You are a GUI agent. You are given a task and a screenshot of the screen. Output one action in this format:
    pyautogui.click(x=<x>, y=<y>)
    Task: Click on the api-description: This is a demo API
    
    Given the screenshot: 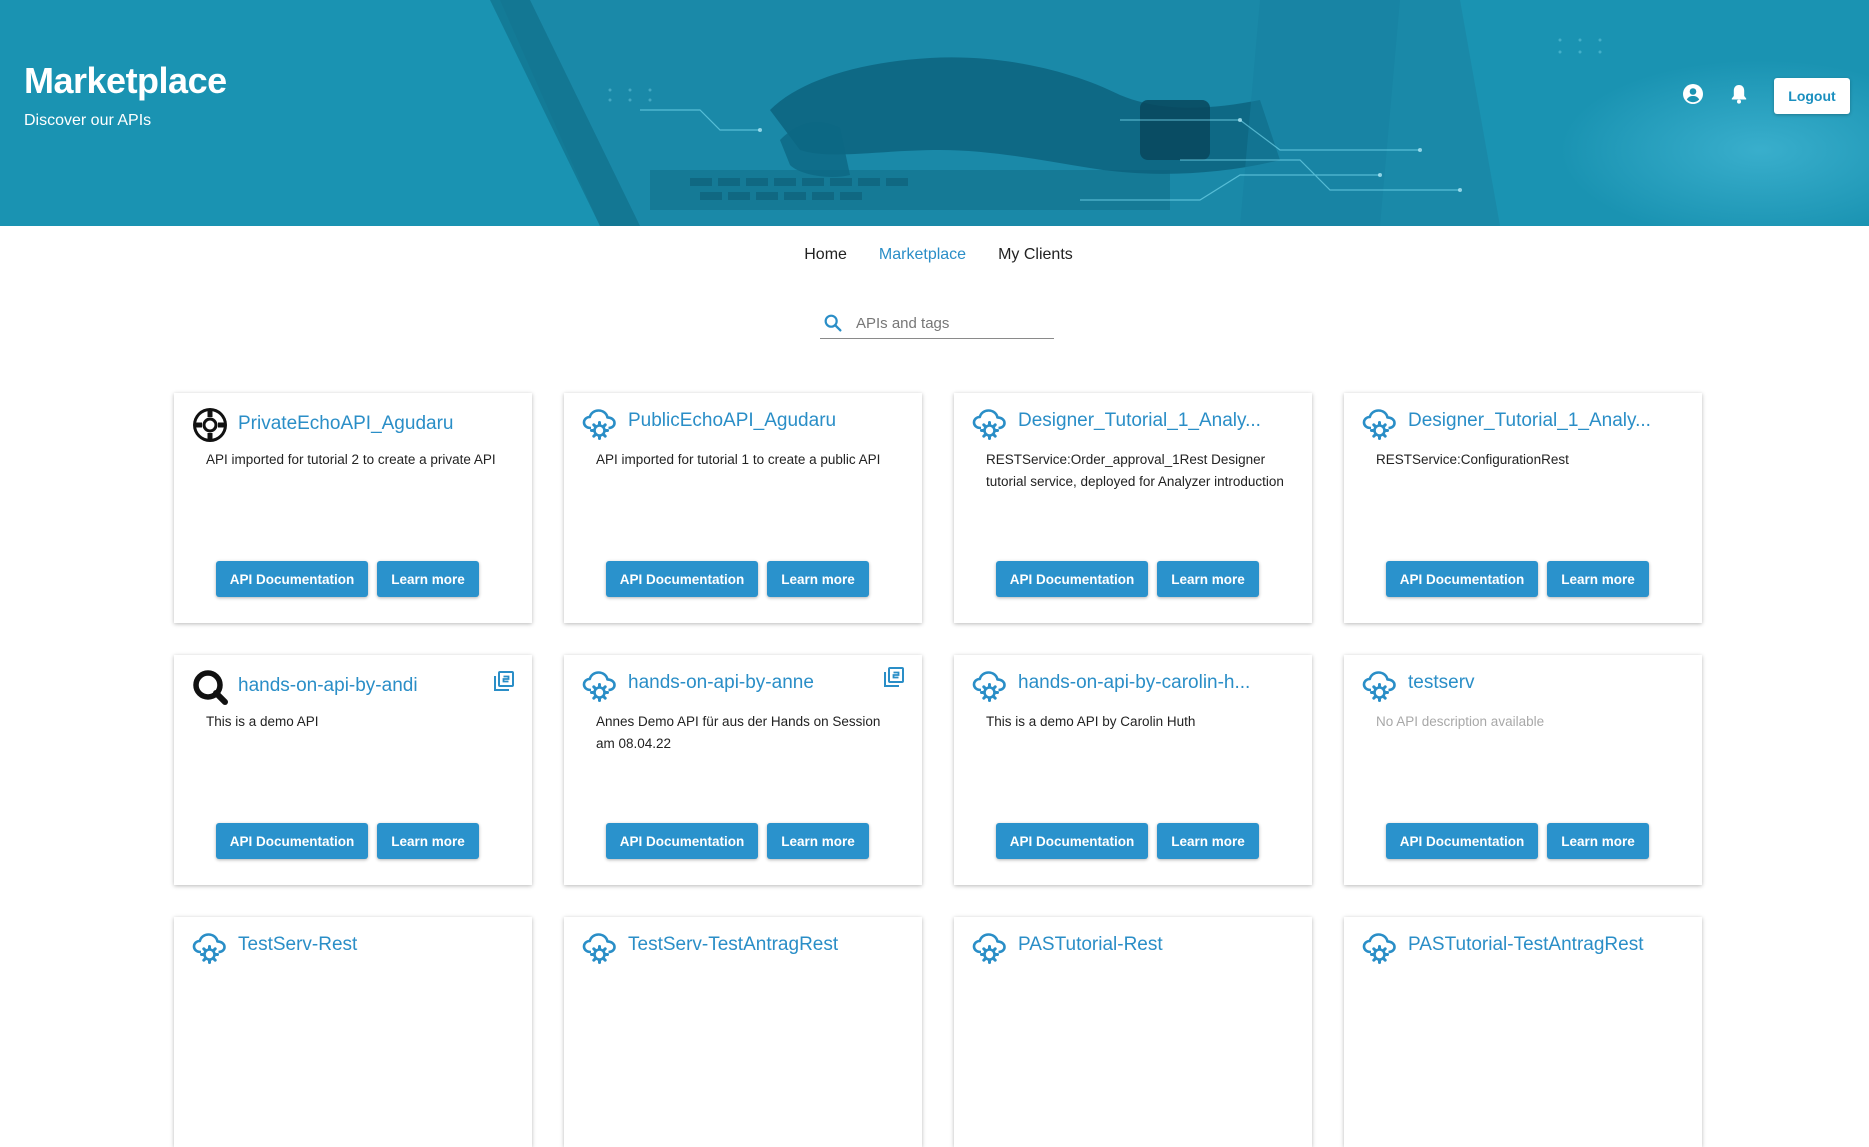 What is the action you would take?
    pyautogui.click(x=262, y=721)
    